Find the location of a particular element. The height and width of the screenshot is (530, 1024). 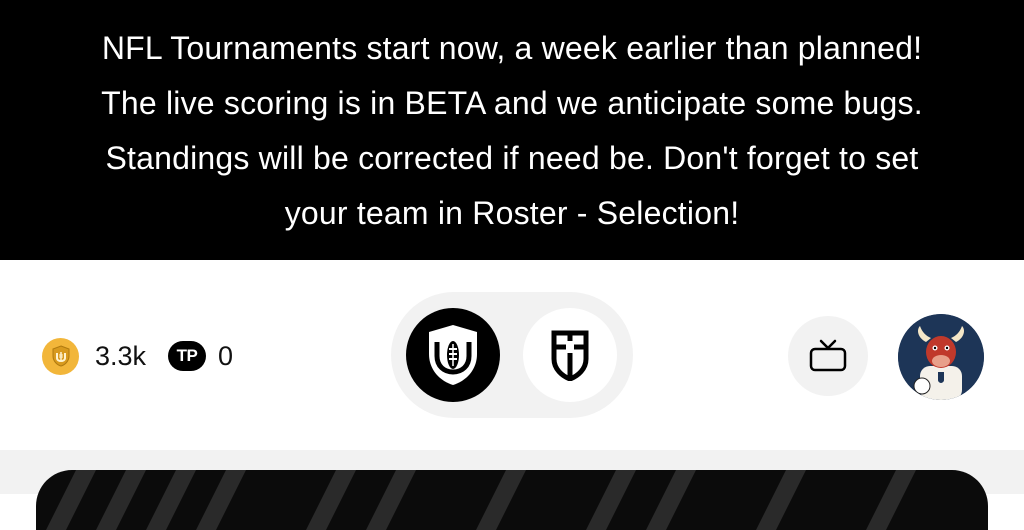

football-mode-button is located at coordinates (453, 355).